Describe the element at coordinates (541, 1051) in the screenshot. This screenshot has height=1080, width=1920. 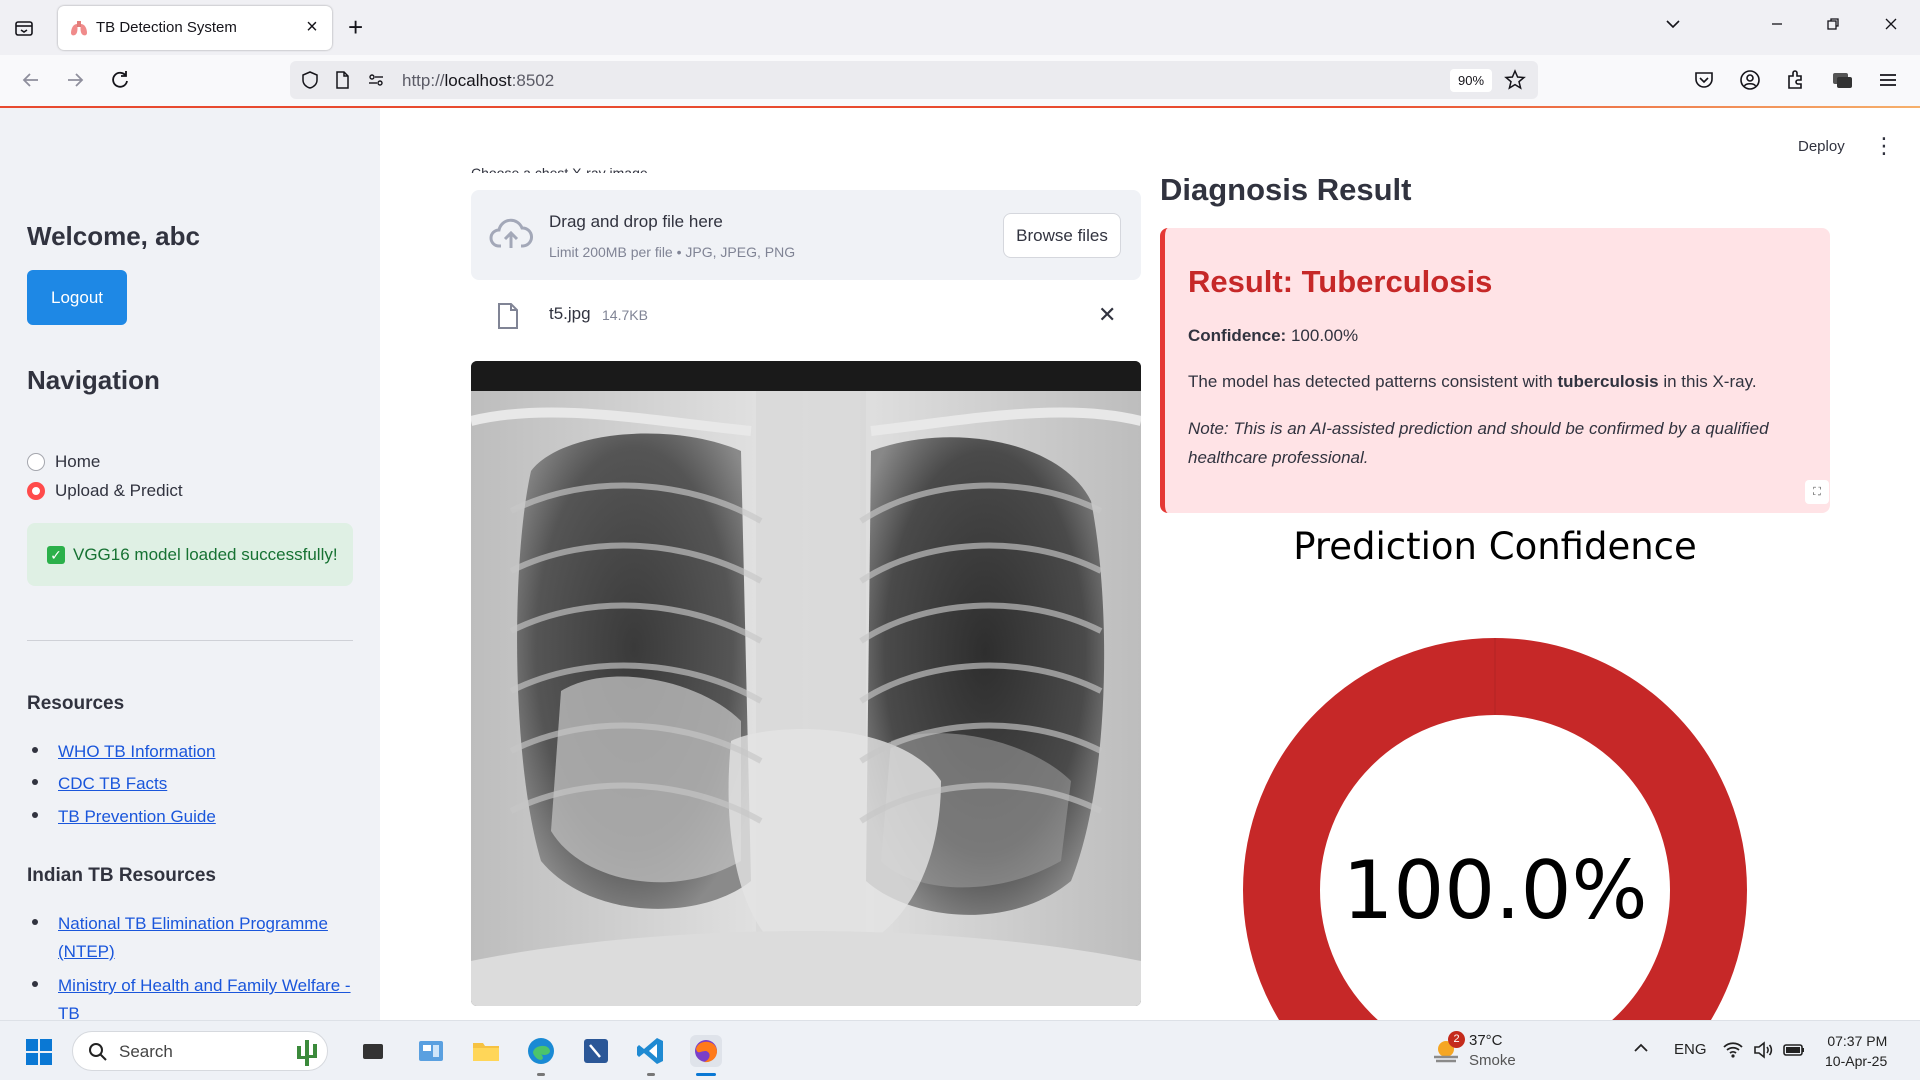
I see `edge-browser-icon` at that location.